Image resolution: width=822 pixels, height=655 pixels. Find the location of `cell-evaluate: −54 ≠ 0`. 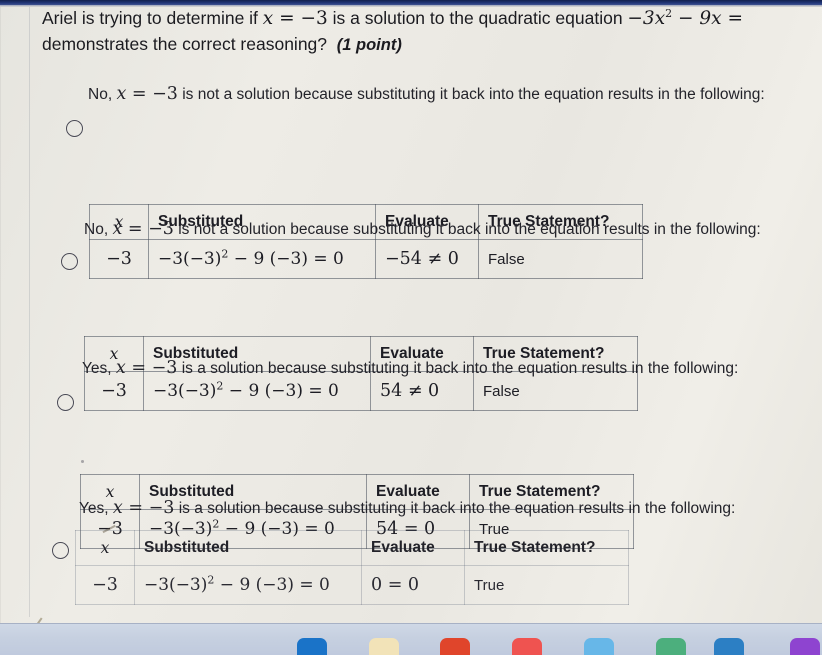

cell-evaluate: −54 ≠ 0 is located at coordinates (427, 259).